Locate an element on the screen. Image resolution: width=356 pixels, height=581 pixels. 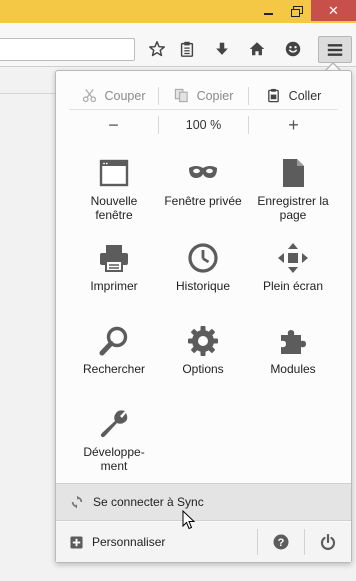
search-label: Rechercher is located at coordinates (114, 369).